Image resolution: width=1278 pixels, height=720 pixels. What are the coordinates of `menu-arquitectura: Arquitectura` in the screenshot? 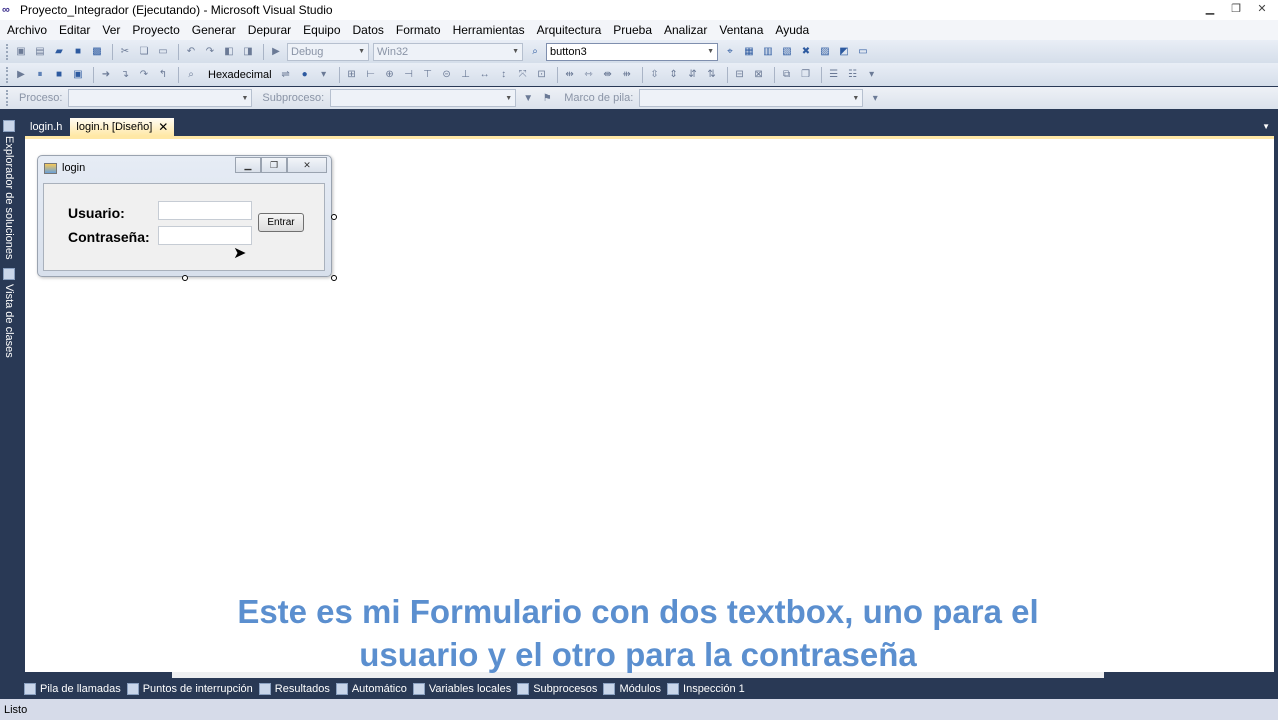 It's located at (569, 30).